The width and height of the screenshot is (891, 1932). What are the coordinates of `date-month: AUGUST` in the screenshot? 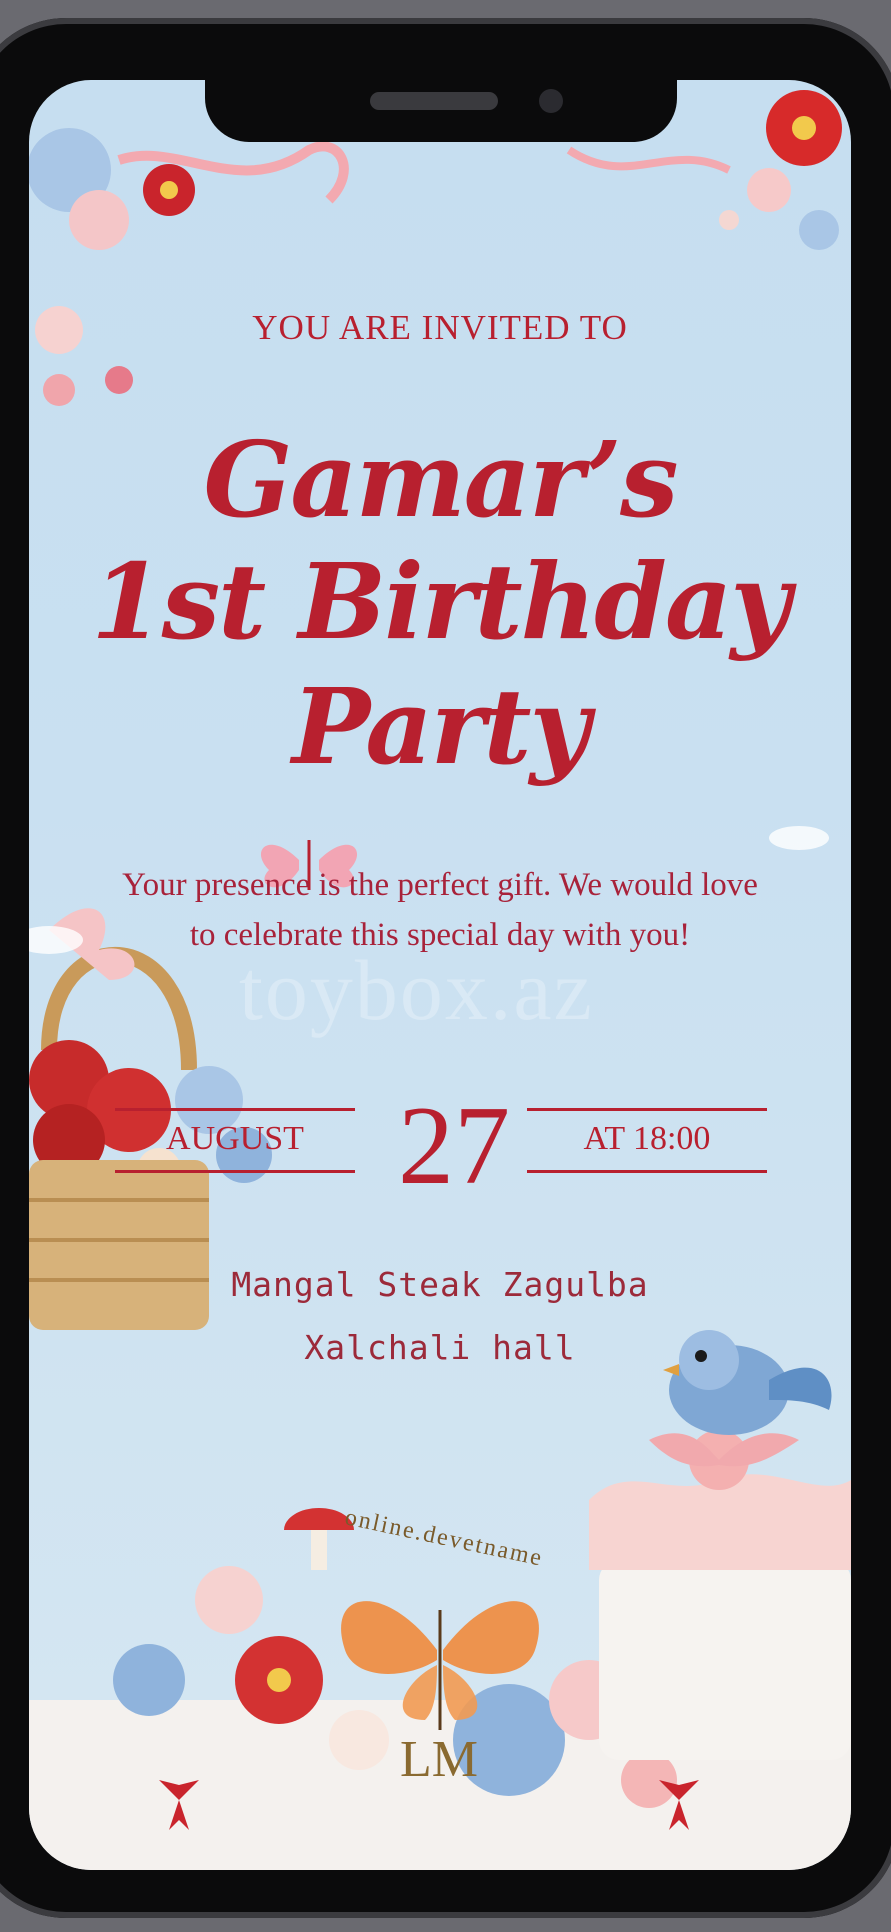 It's located at (235, 1138).